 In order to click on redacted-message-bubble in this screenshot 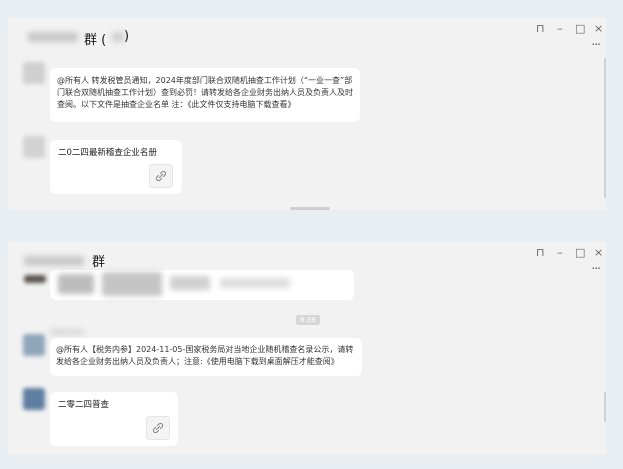, I will do `click(202, 285)`.